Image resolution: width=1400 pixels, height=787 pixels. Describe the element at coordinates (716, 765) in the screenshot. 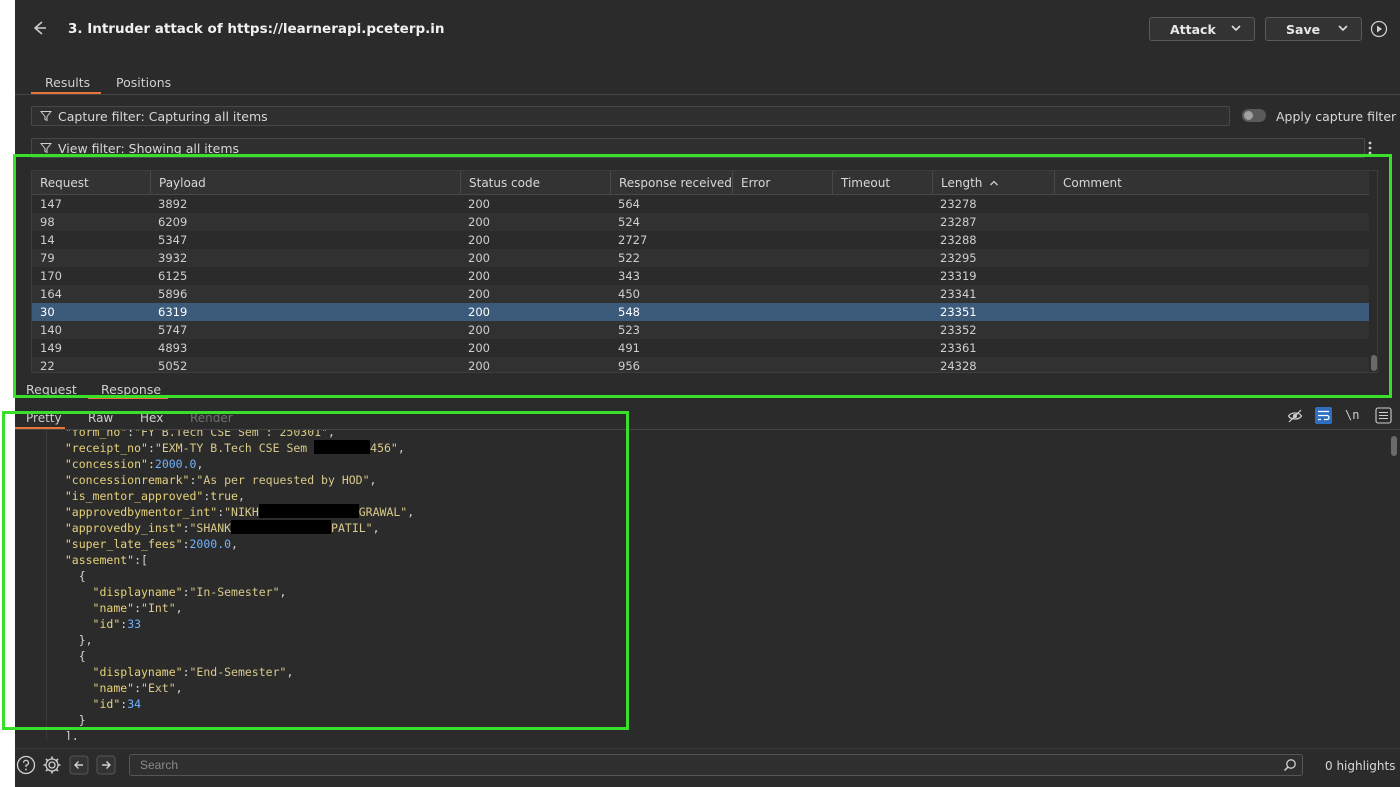

I see `search-input` at that location.